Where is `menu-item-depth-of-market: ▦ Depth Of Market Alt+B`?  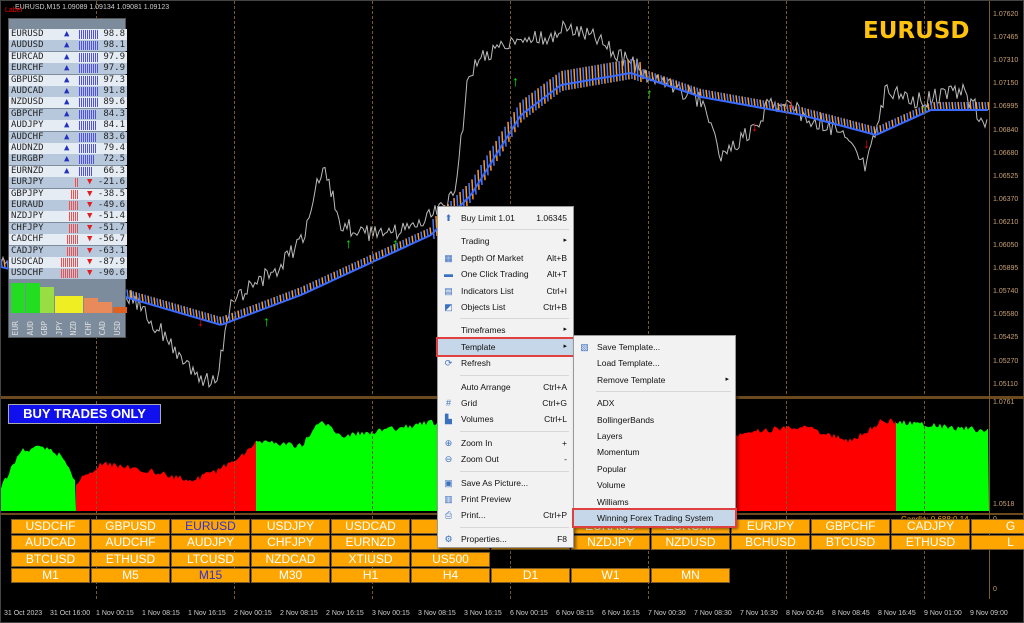
menu-item-depth-of-market: ▦ Depth Of Market Alt+B is located at coordinates (505, 258).